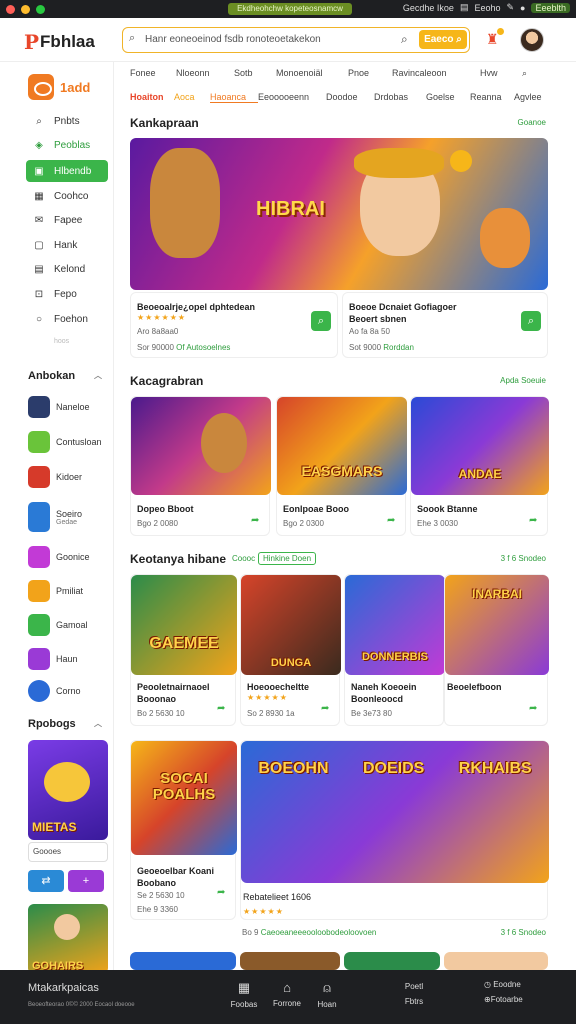 This screenshot has height=1024, width=576. Describe the element at coordinates (243, 558) in the screenshot. I see `section-tag: Coooc` at that location.